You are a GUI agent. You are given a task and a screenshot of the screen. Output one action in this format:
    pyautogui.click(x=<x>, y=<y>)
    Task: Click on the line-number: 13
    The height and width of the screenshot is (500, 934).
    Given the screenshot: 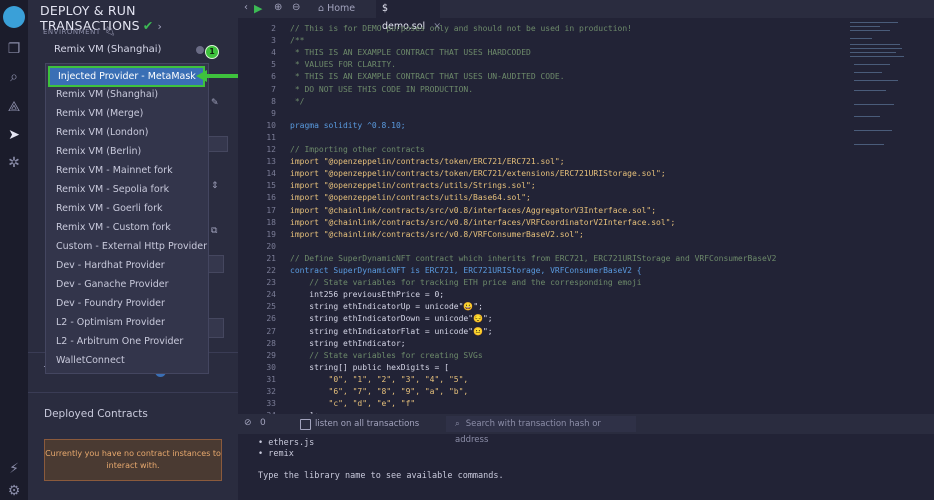 What is the action you would take?
    pyautogui.click(x=271, y=162)
    